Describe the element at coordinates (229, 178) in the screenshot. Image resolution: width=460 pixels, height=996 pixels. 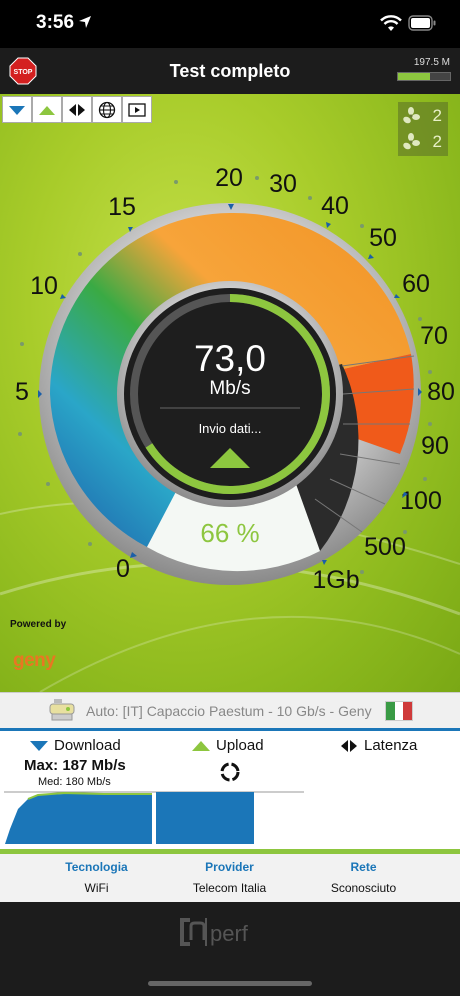
I see `scale-label: 20` at that location.